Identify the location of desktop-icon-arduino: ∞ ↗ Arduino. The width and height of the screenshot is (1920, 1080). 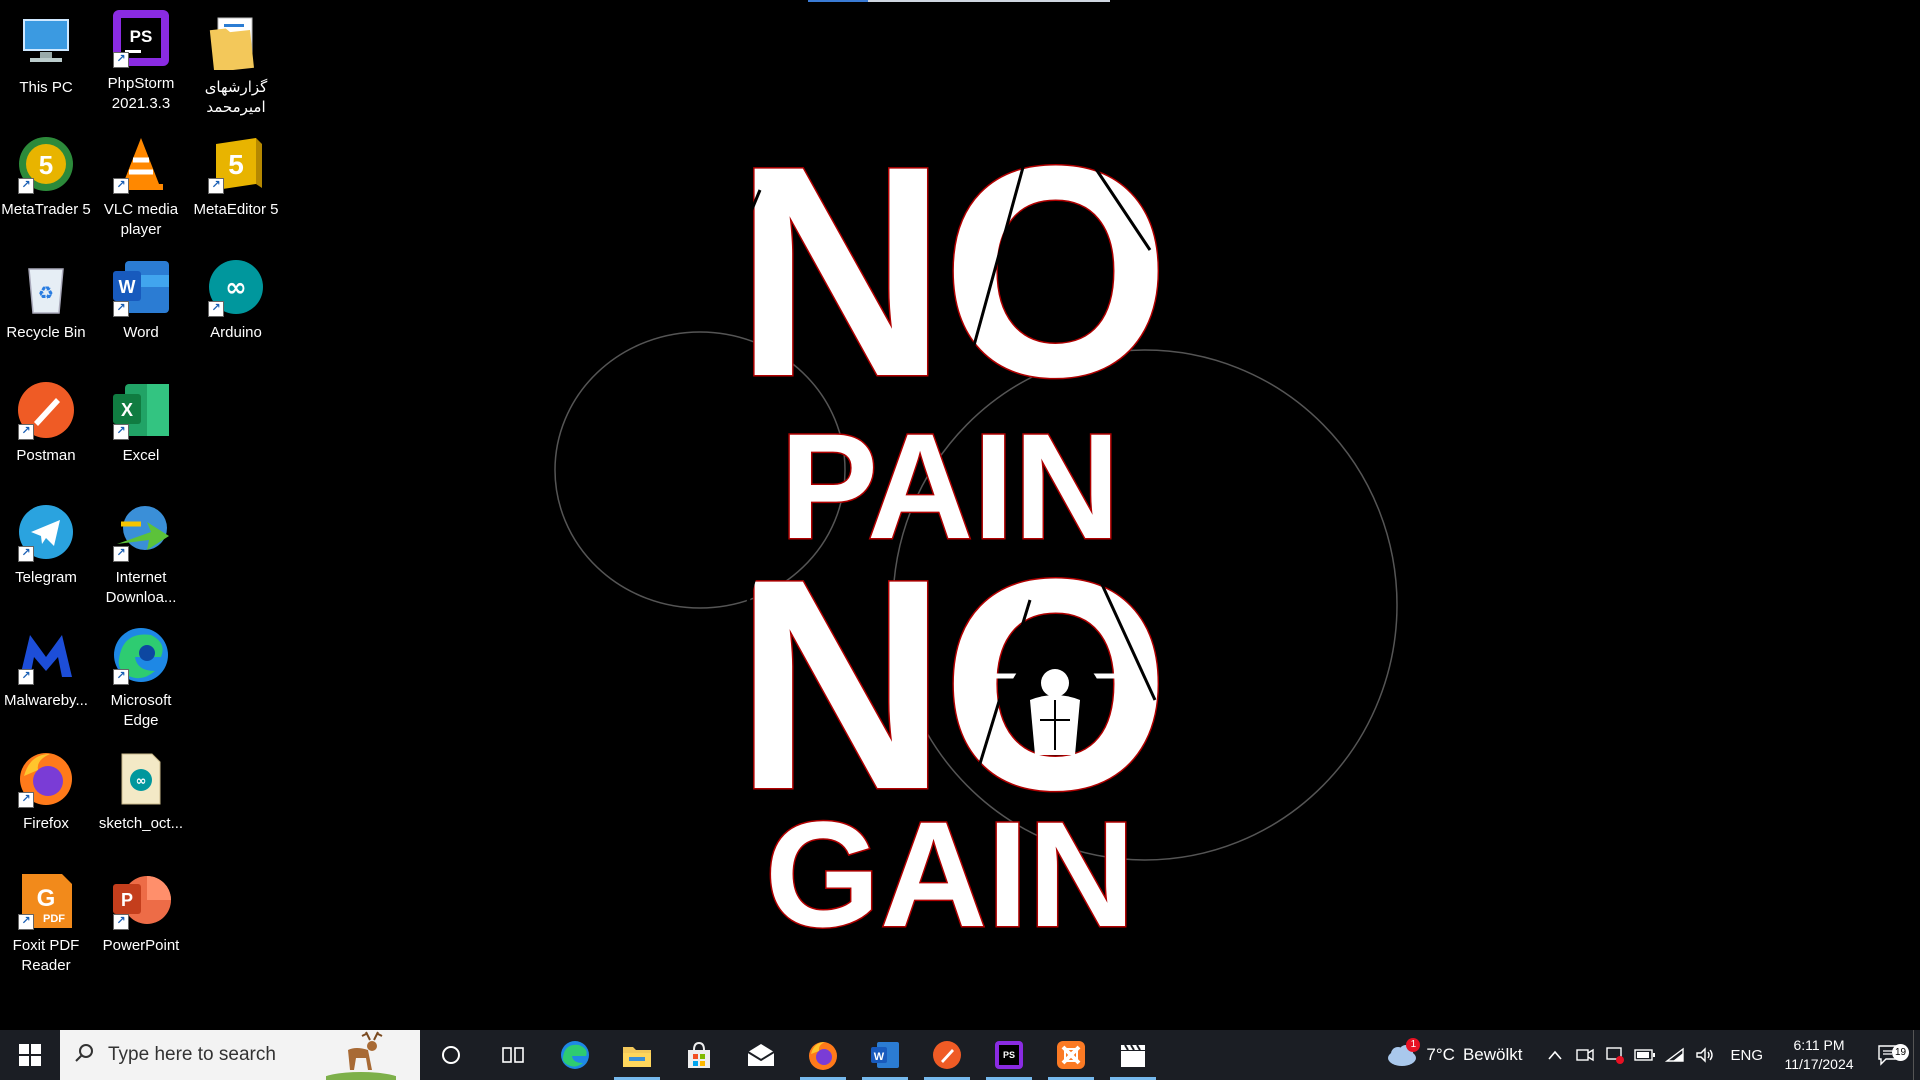
(236, 299).